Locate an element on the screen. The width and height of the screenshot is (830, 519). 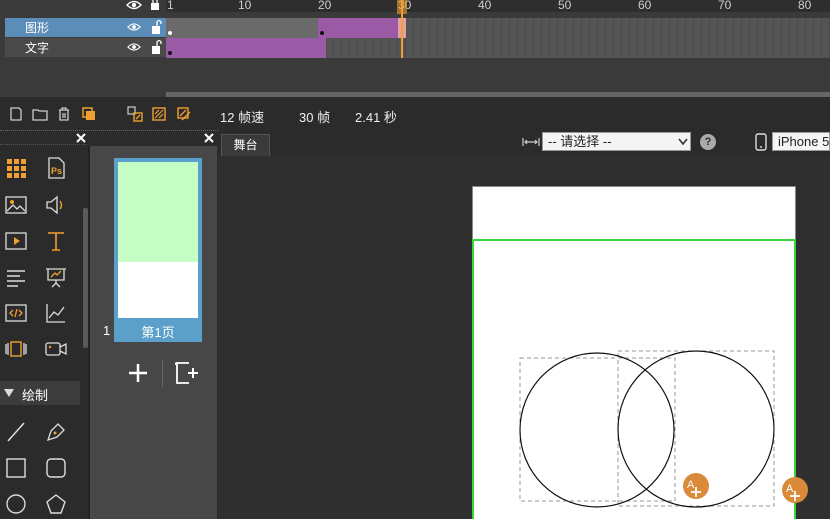
static-frames is located at coordinates (242, 28).